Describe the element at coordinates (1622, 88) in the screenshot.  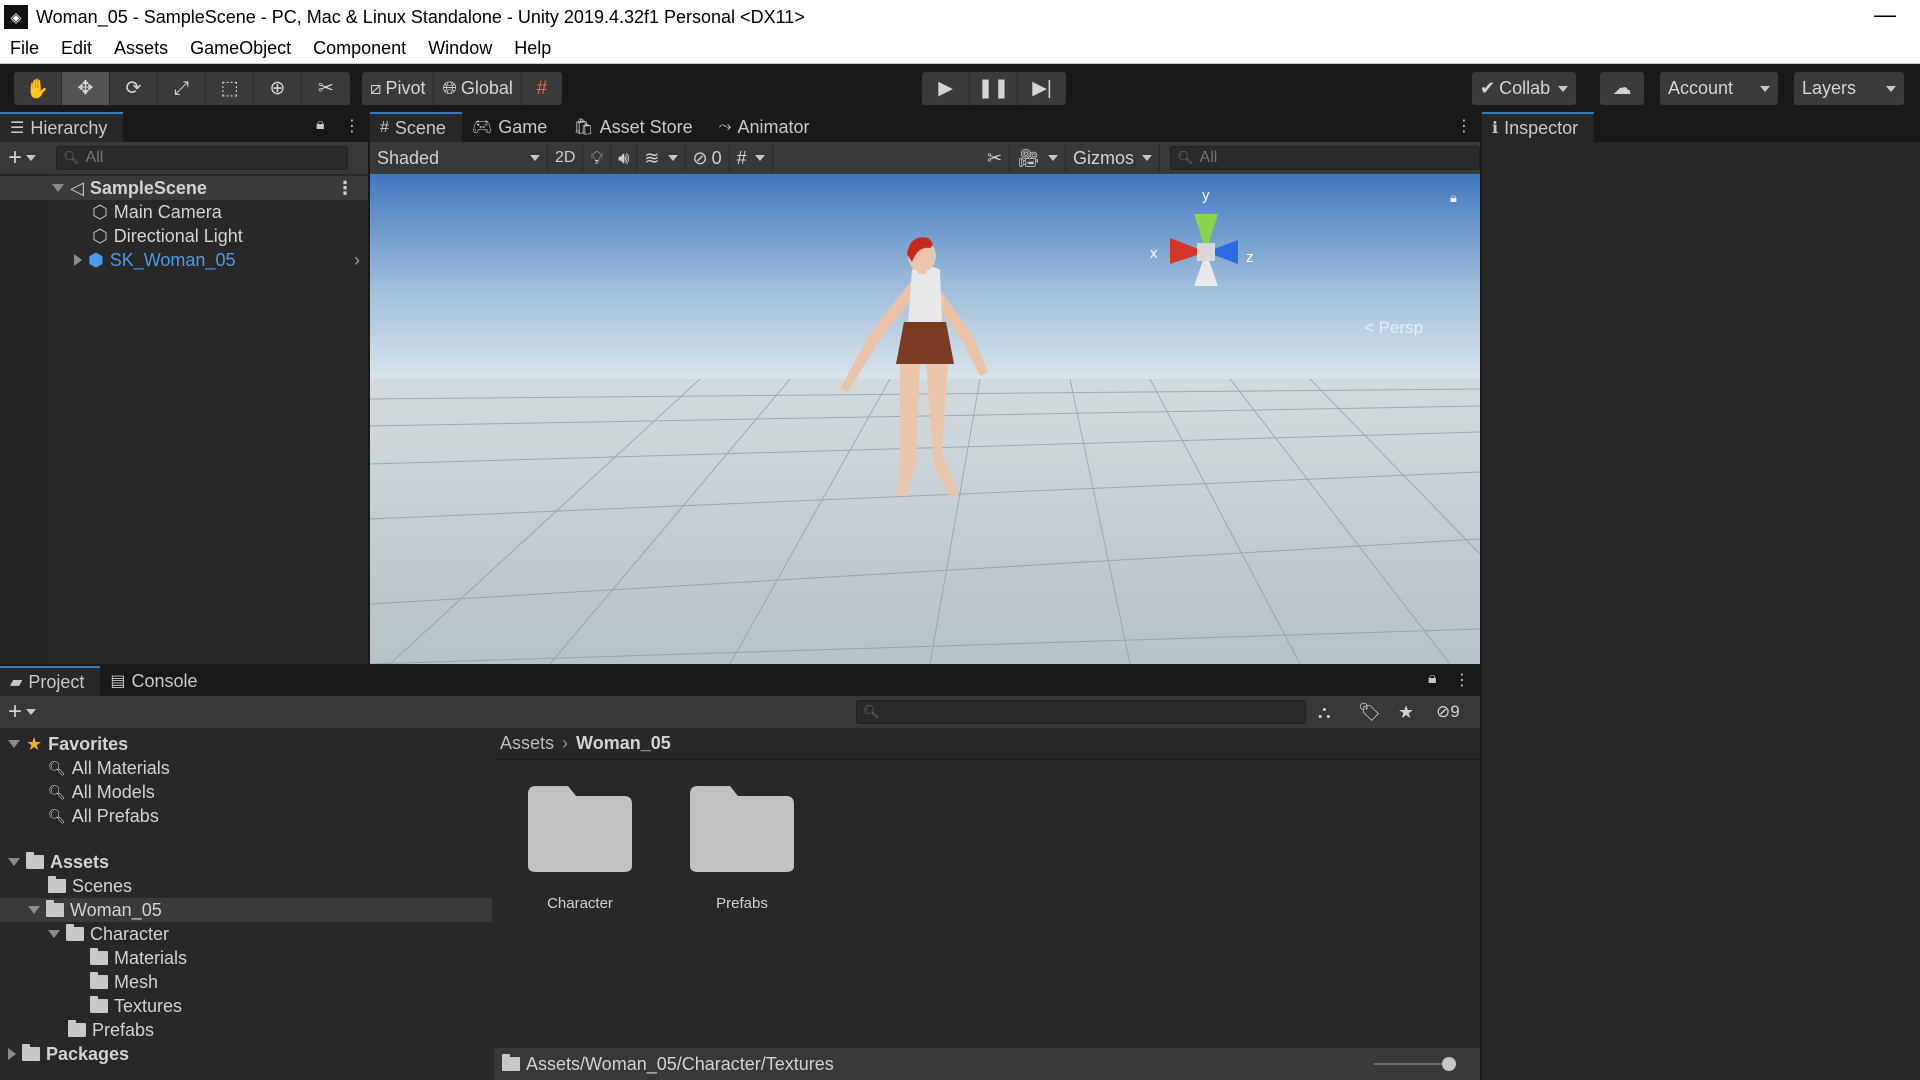
I see `cloud-button: ☁` at that location.